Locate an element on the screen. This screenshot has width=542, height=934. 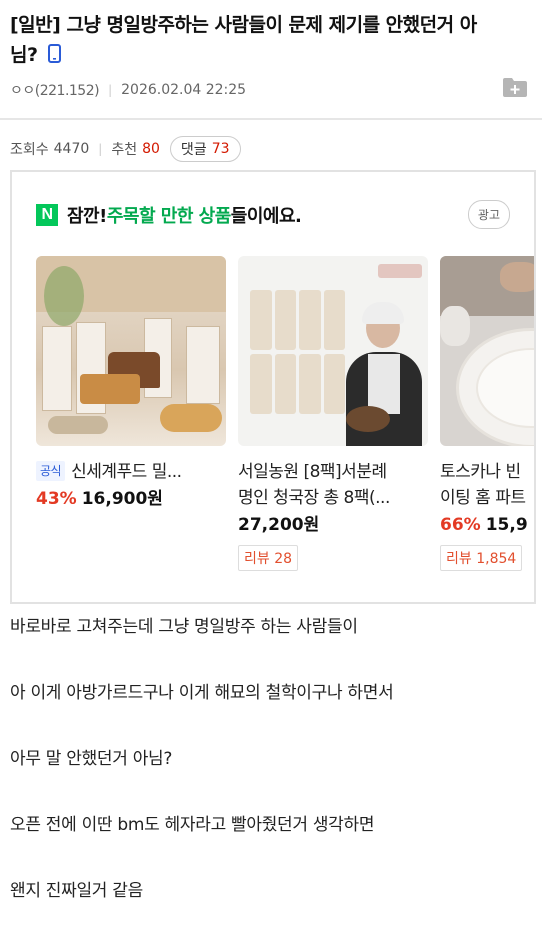
product-card: 공식 신세계푸드 밀... 43% 16,900원 is located at coordinates (131, 384).